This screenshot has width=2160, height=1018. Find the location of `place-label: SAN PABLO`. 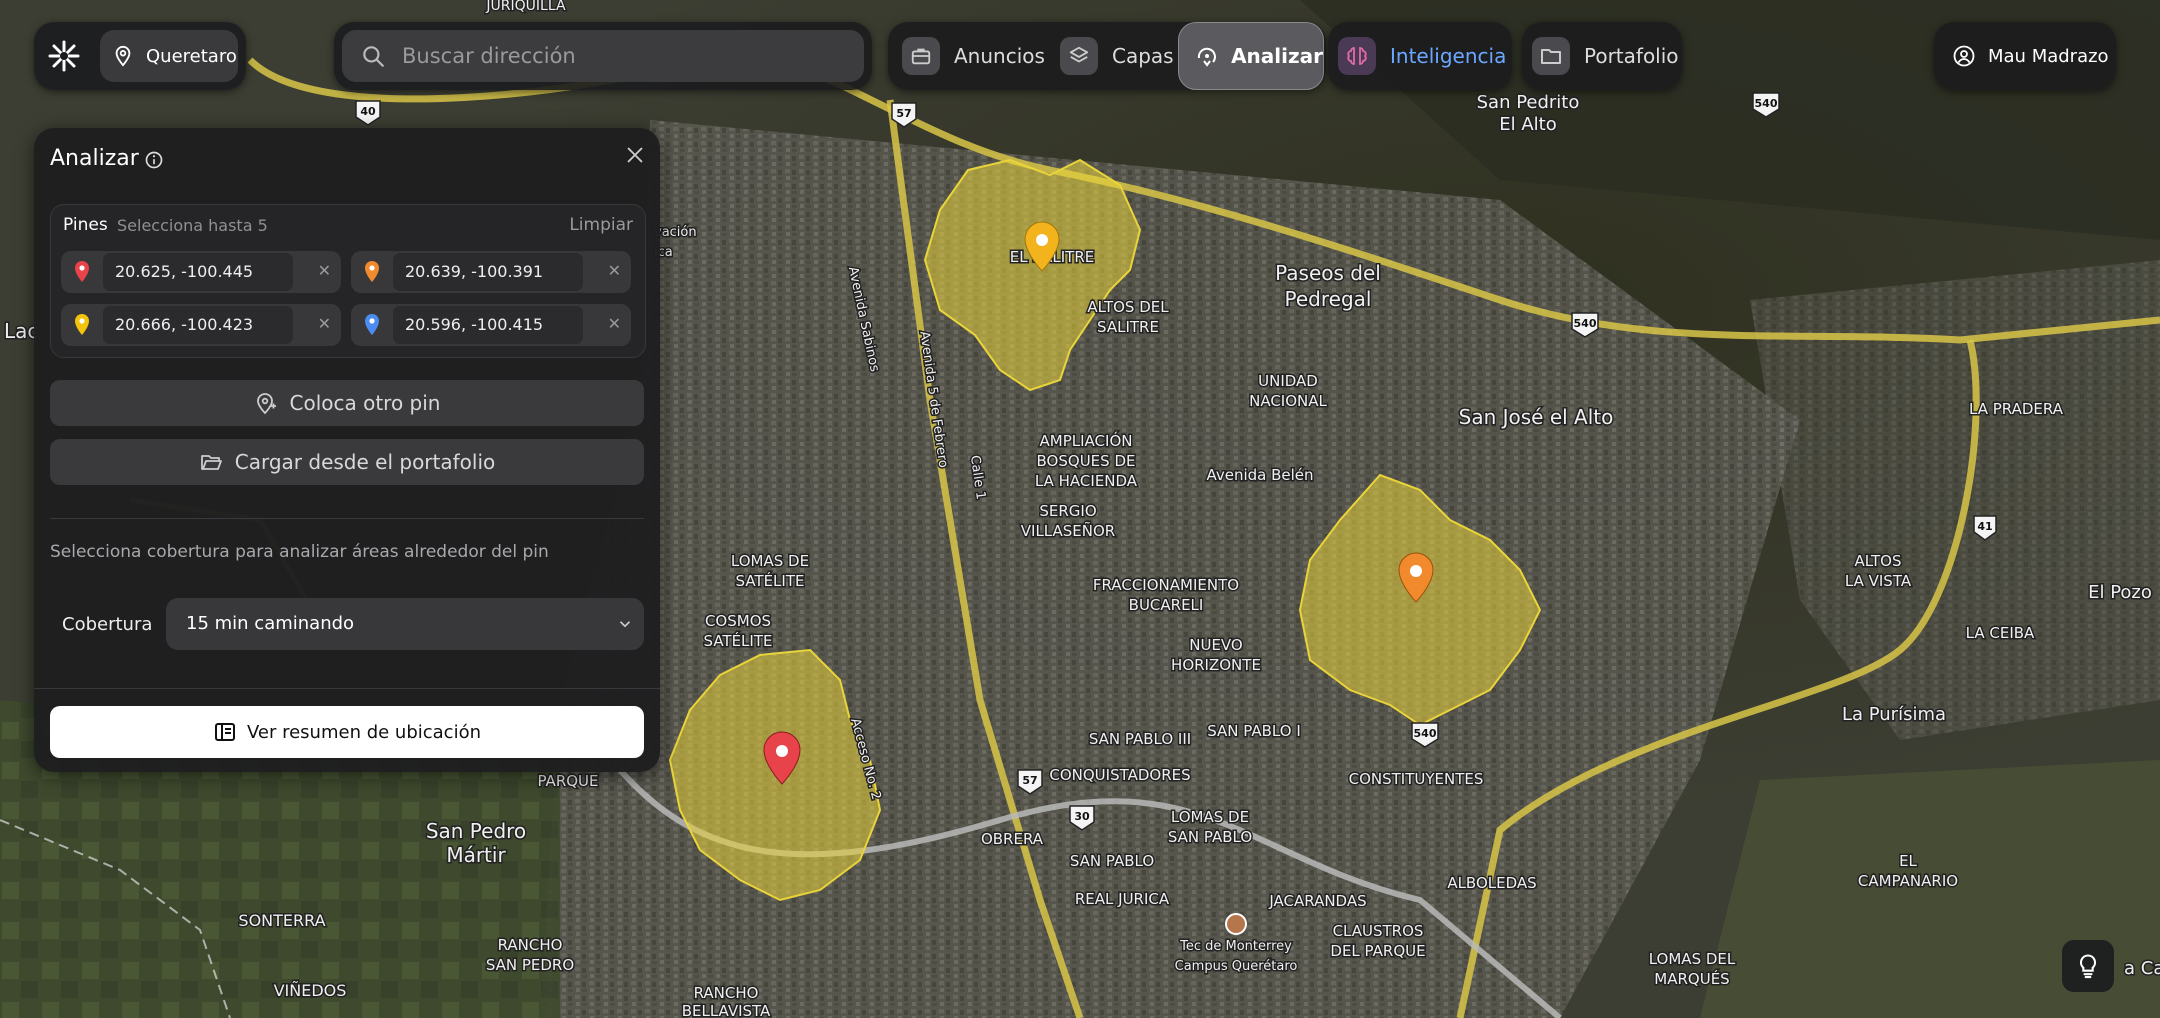

place-label: SAN PABLO is located at coordinates (1210, 837).